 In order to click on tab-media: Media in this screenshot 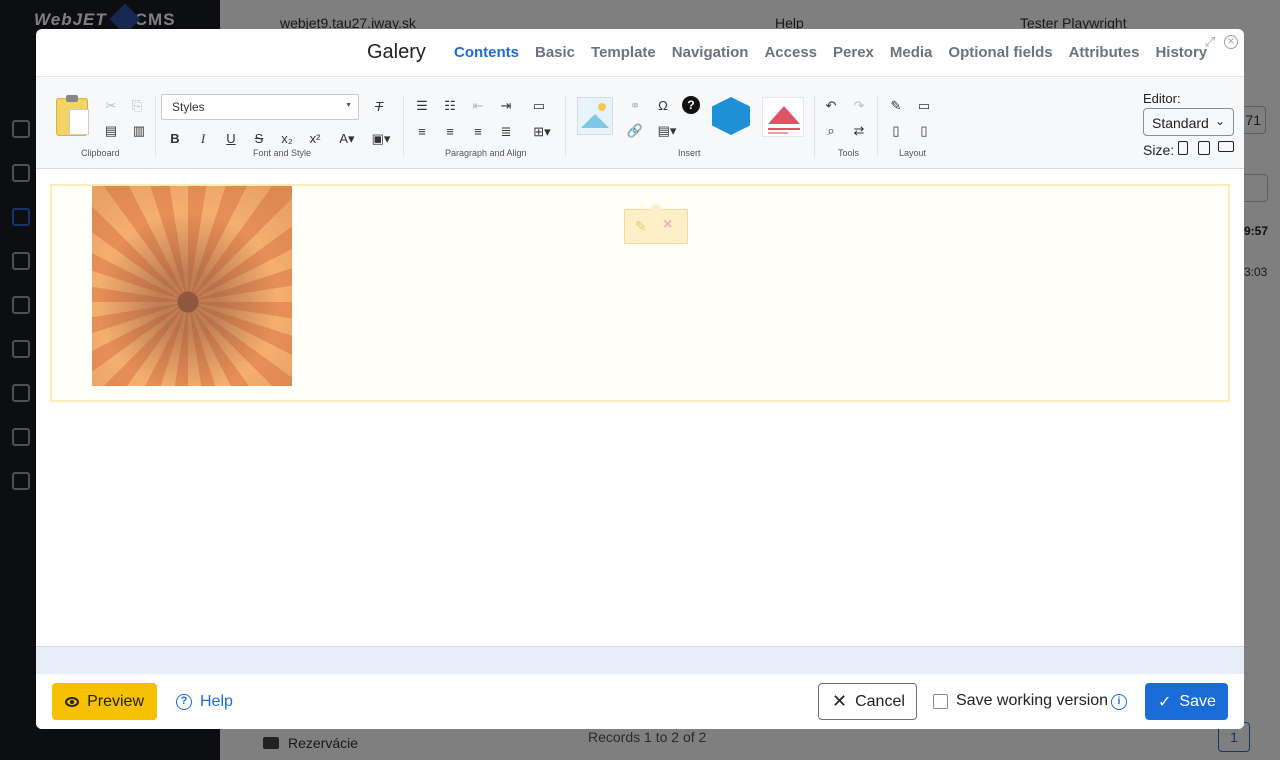, I will do `click(911, 52)`.